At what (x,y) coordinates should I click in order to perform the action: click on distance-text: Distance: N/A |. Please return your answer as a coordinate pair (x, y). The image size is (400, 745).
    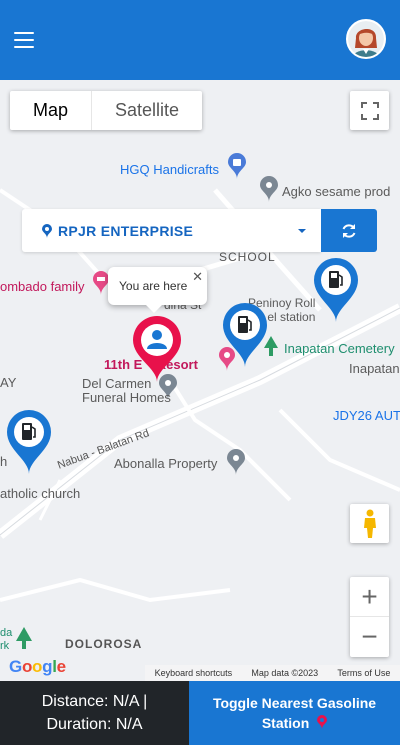
    Looking at the image, I should click on (94, 701).